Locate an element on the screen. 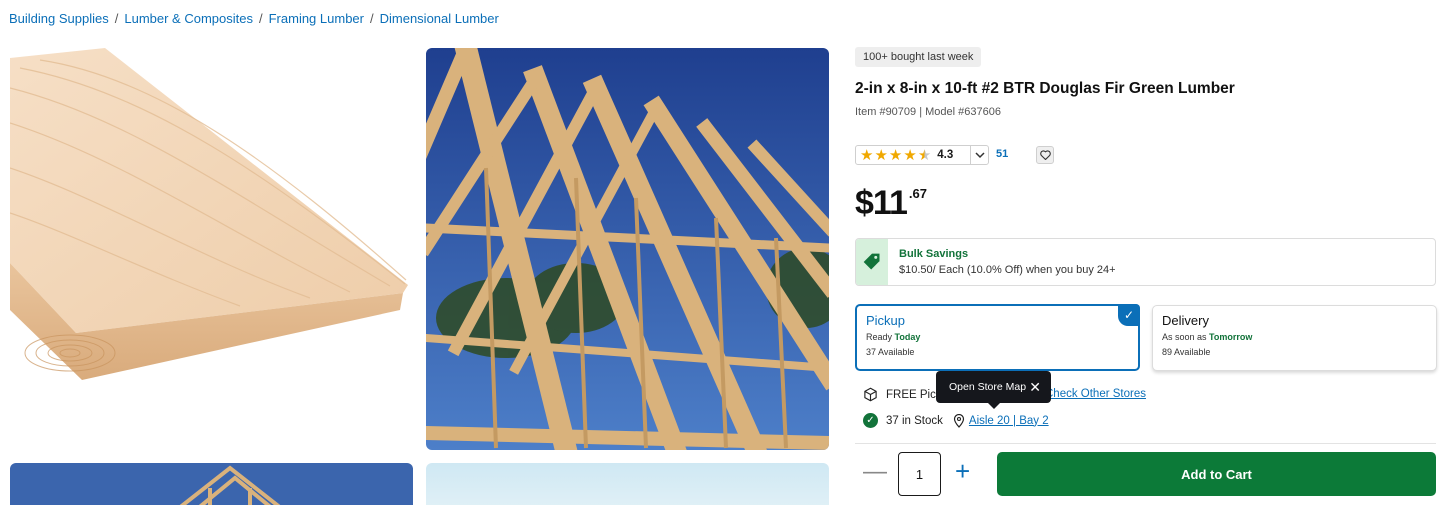 The image size is (1440, 505). half-star-icon: ★ is located at coordinates (924, 155).